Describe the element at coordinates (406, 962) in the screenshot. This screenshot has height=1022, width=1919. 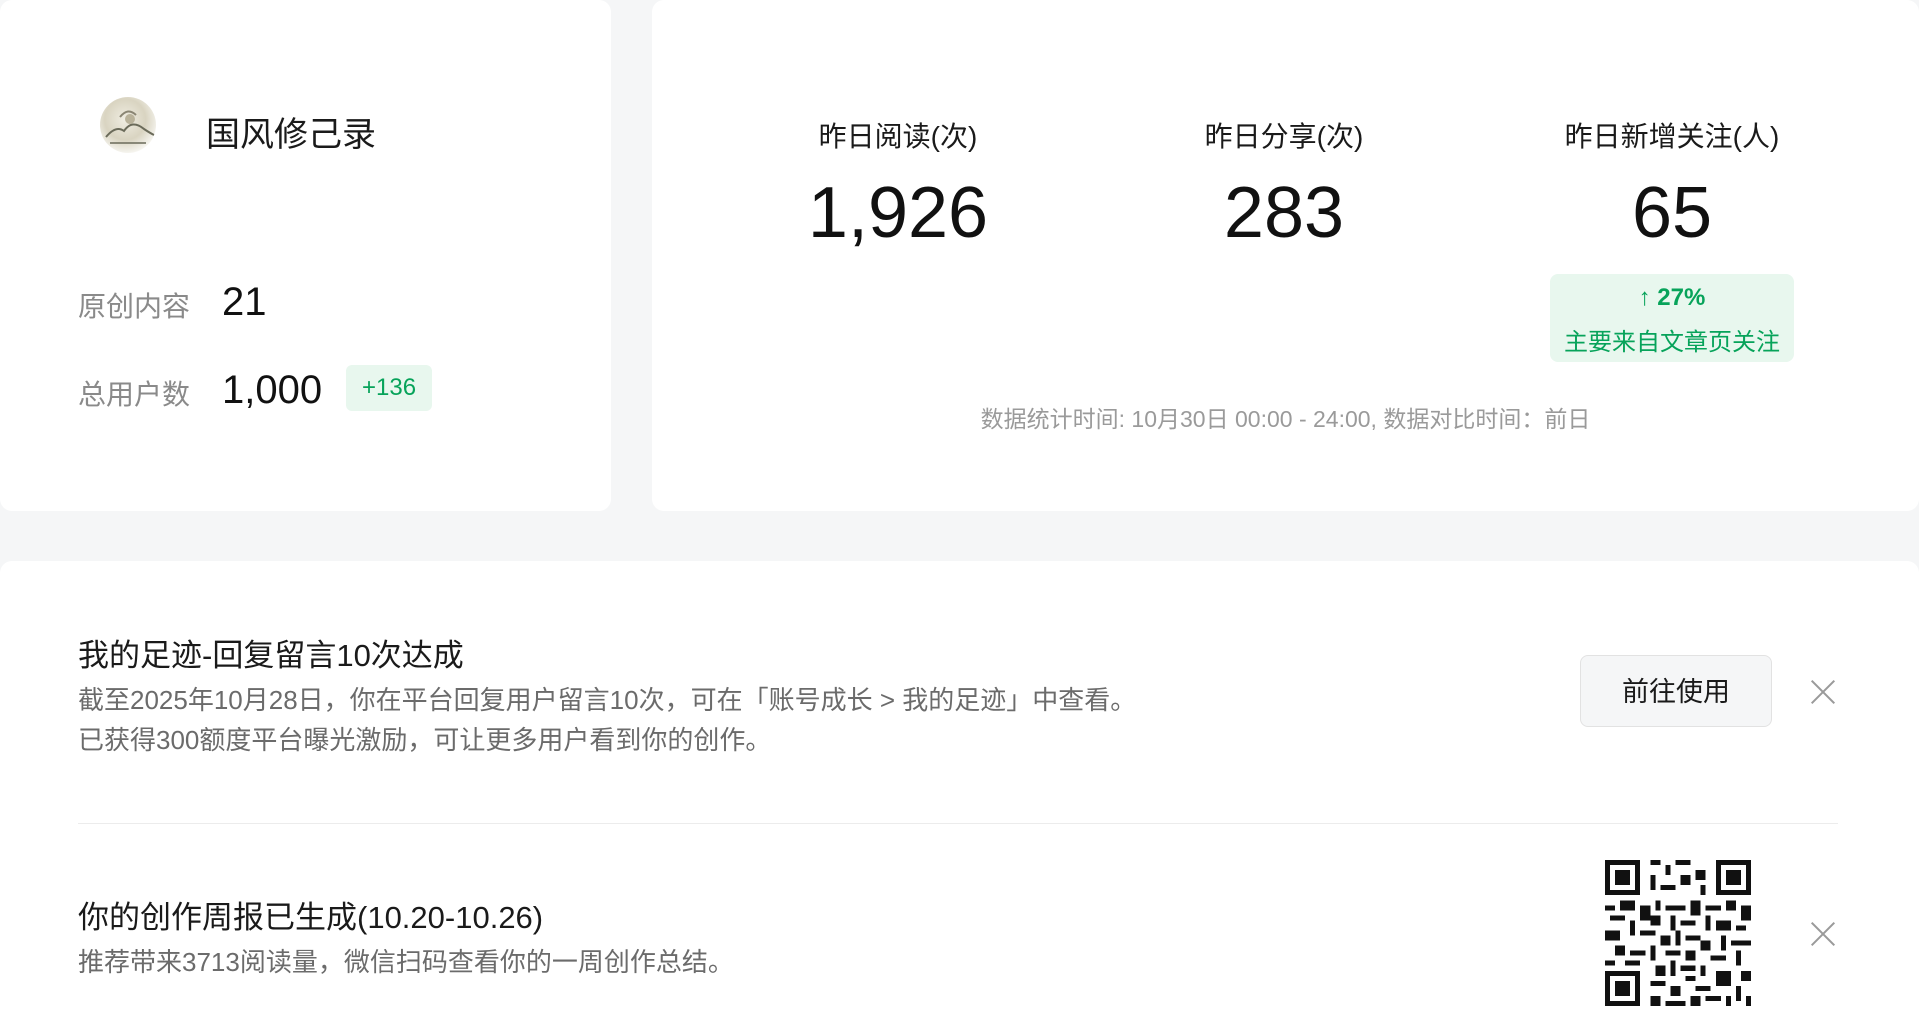
I see `notification-desc-line: 推荐带来3713阅读量，微信扫码查看你的一周创作总结。` at that location.